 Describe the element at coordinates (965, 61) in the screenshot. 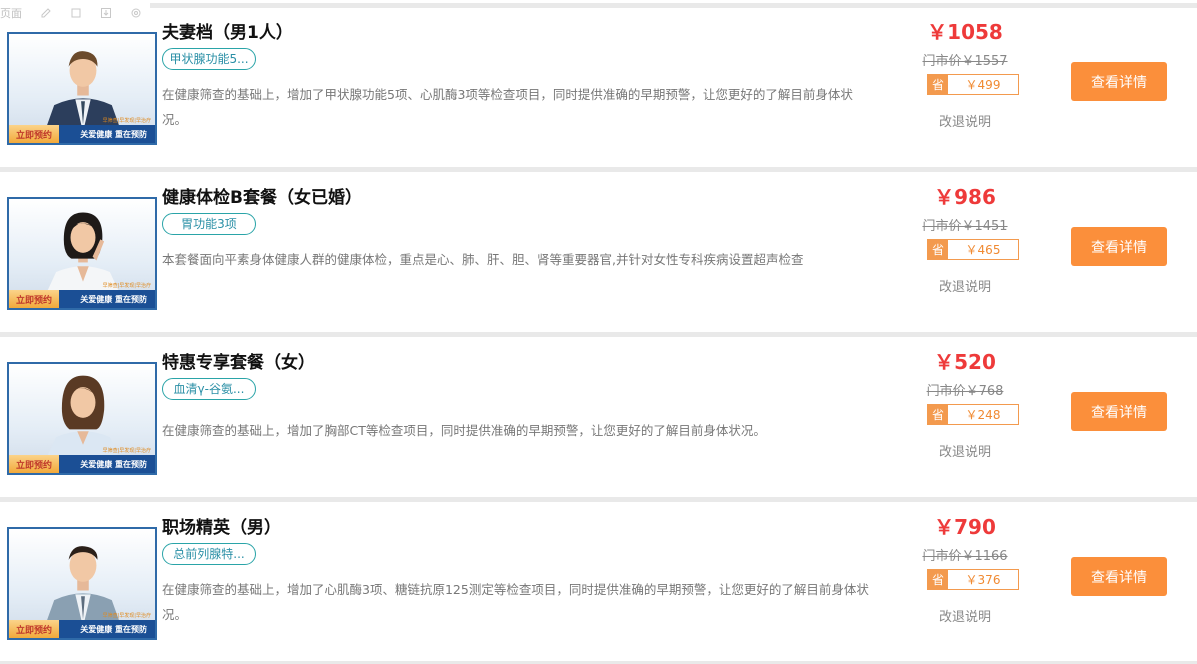

I see `market-price: 门市价￥1557` at that location.